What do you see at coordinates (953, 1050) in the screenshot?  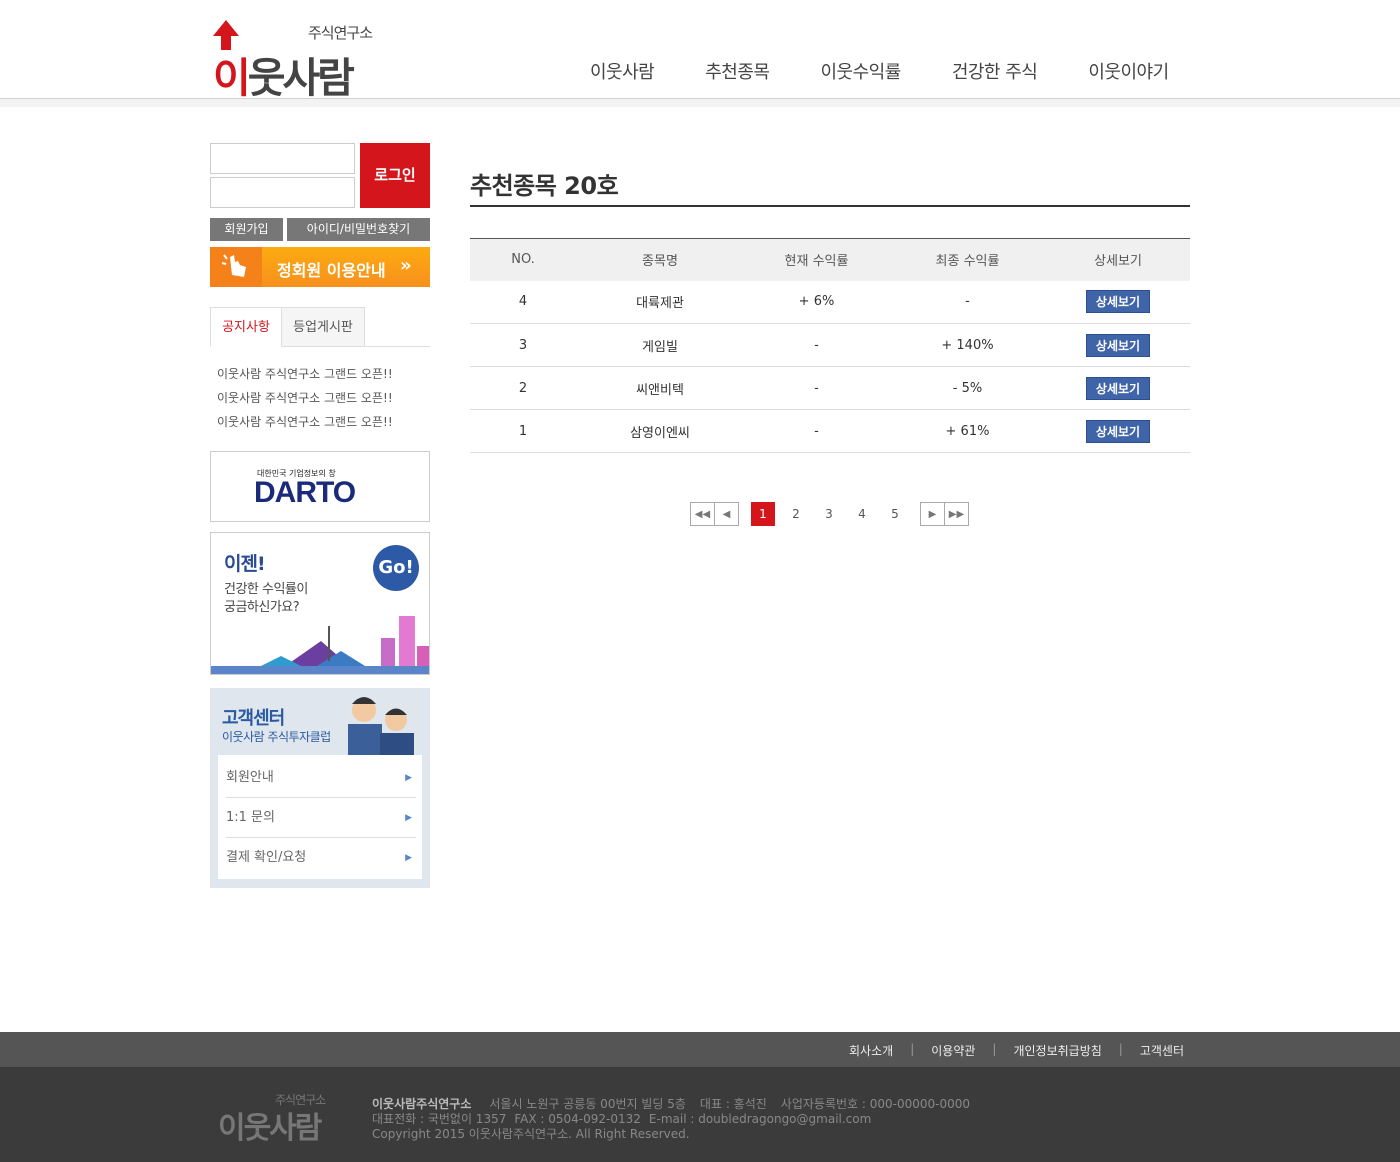 I see `footer-link-terms: 이용약관` at bounding box center [953, 1050].